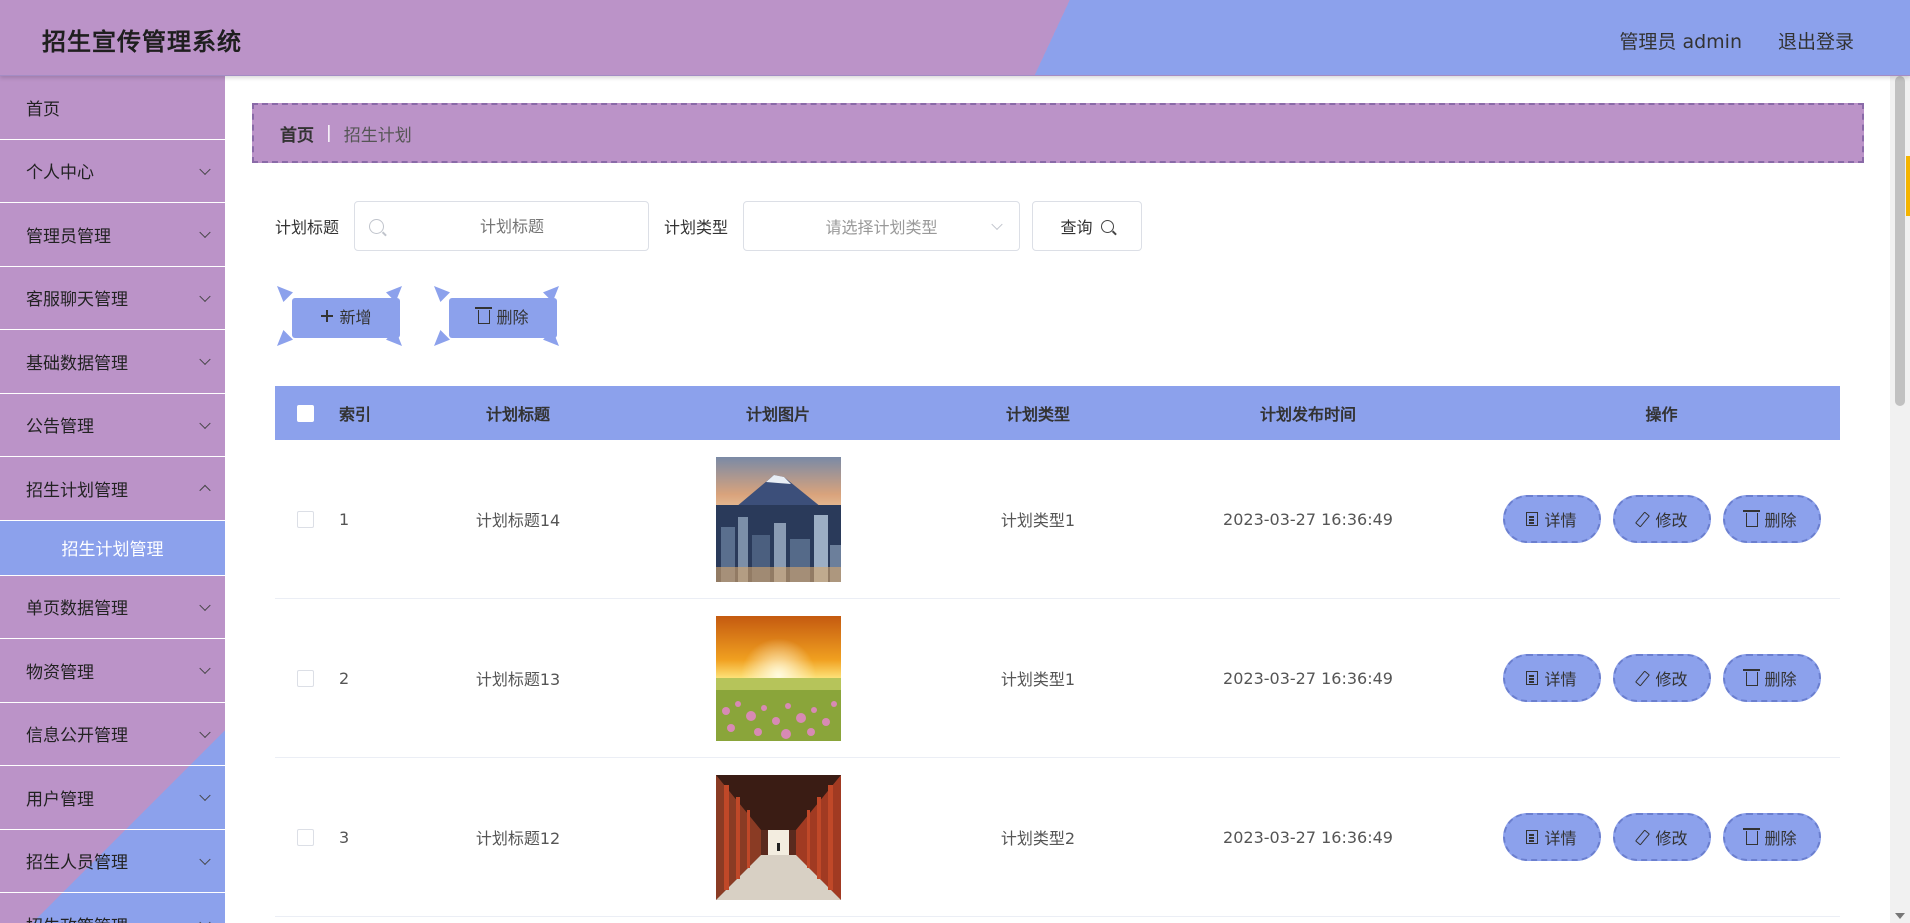 Image resolution: width=1910 pixels, height=923 pixels. I want to click on scroll-down-arrow-icon, so click(1900, 916).